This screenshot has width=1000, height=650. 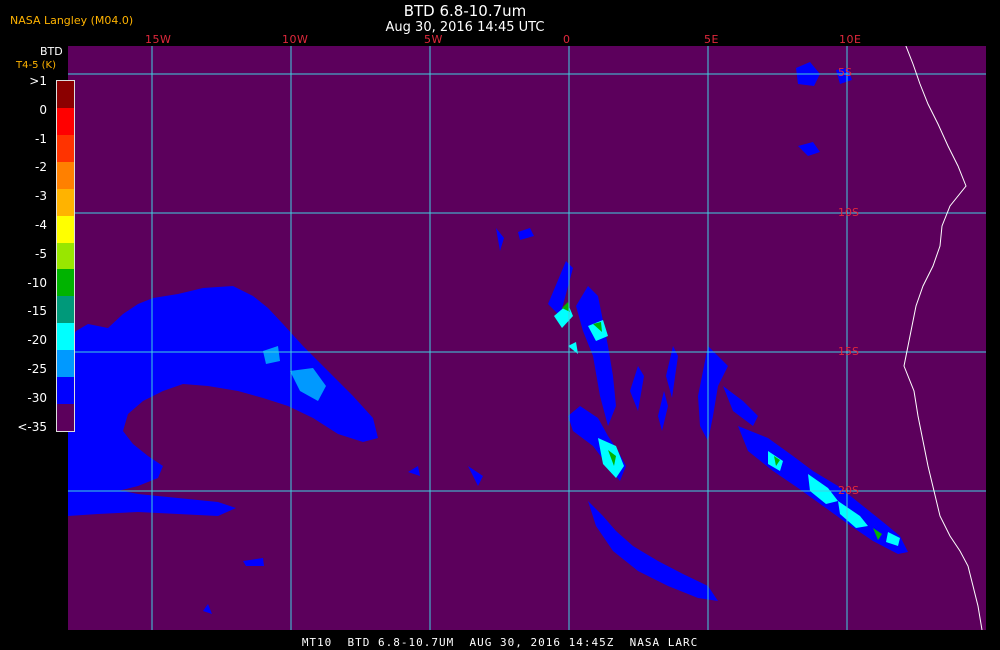 I want to click on timestamp: Aug 30, 2016 14:45 UTC, so click(x=465, y=27).